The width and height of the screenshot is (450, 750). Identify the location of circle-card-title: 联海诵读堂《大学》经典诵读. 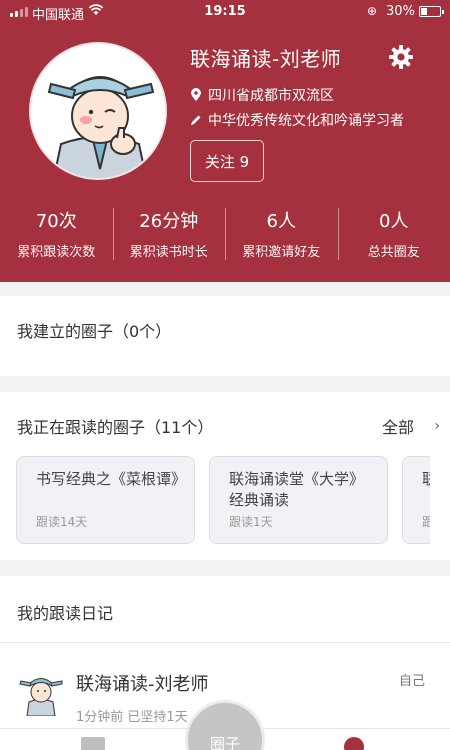
(297, 489).